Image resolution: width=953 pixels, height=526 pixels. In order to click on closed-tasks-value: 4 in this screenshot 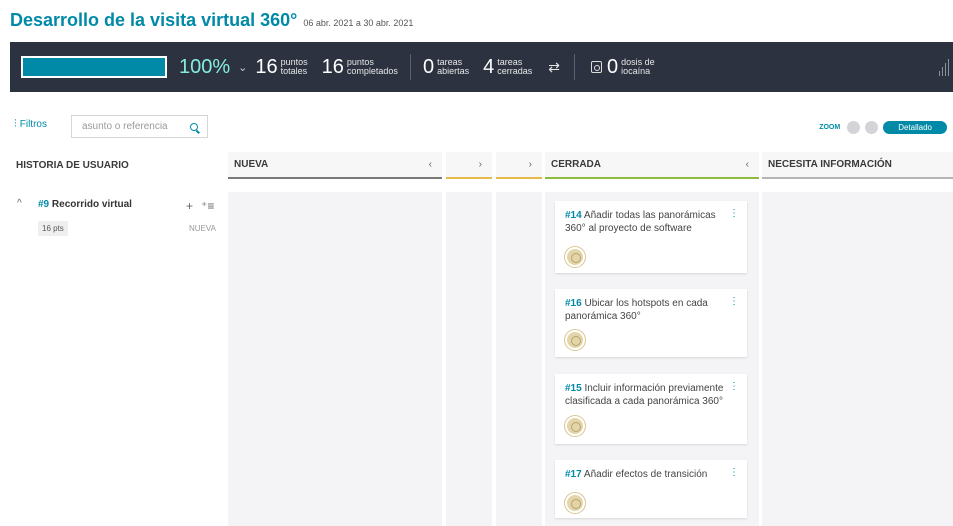, I will do `click(489, 66)`.